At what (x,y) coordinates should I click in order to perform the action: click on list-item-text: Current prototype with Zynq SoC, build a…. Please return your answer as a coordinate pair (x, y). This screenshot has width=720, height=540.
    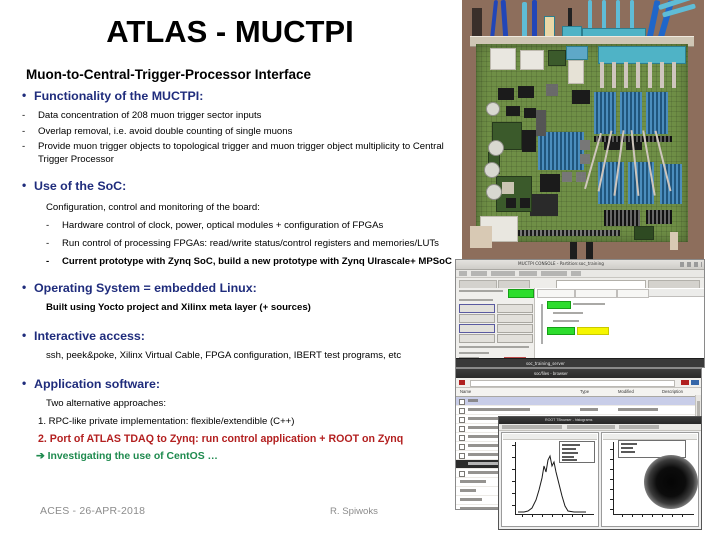
    Looking at the image, I should click on (257, 261).